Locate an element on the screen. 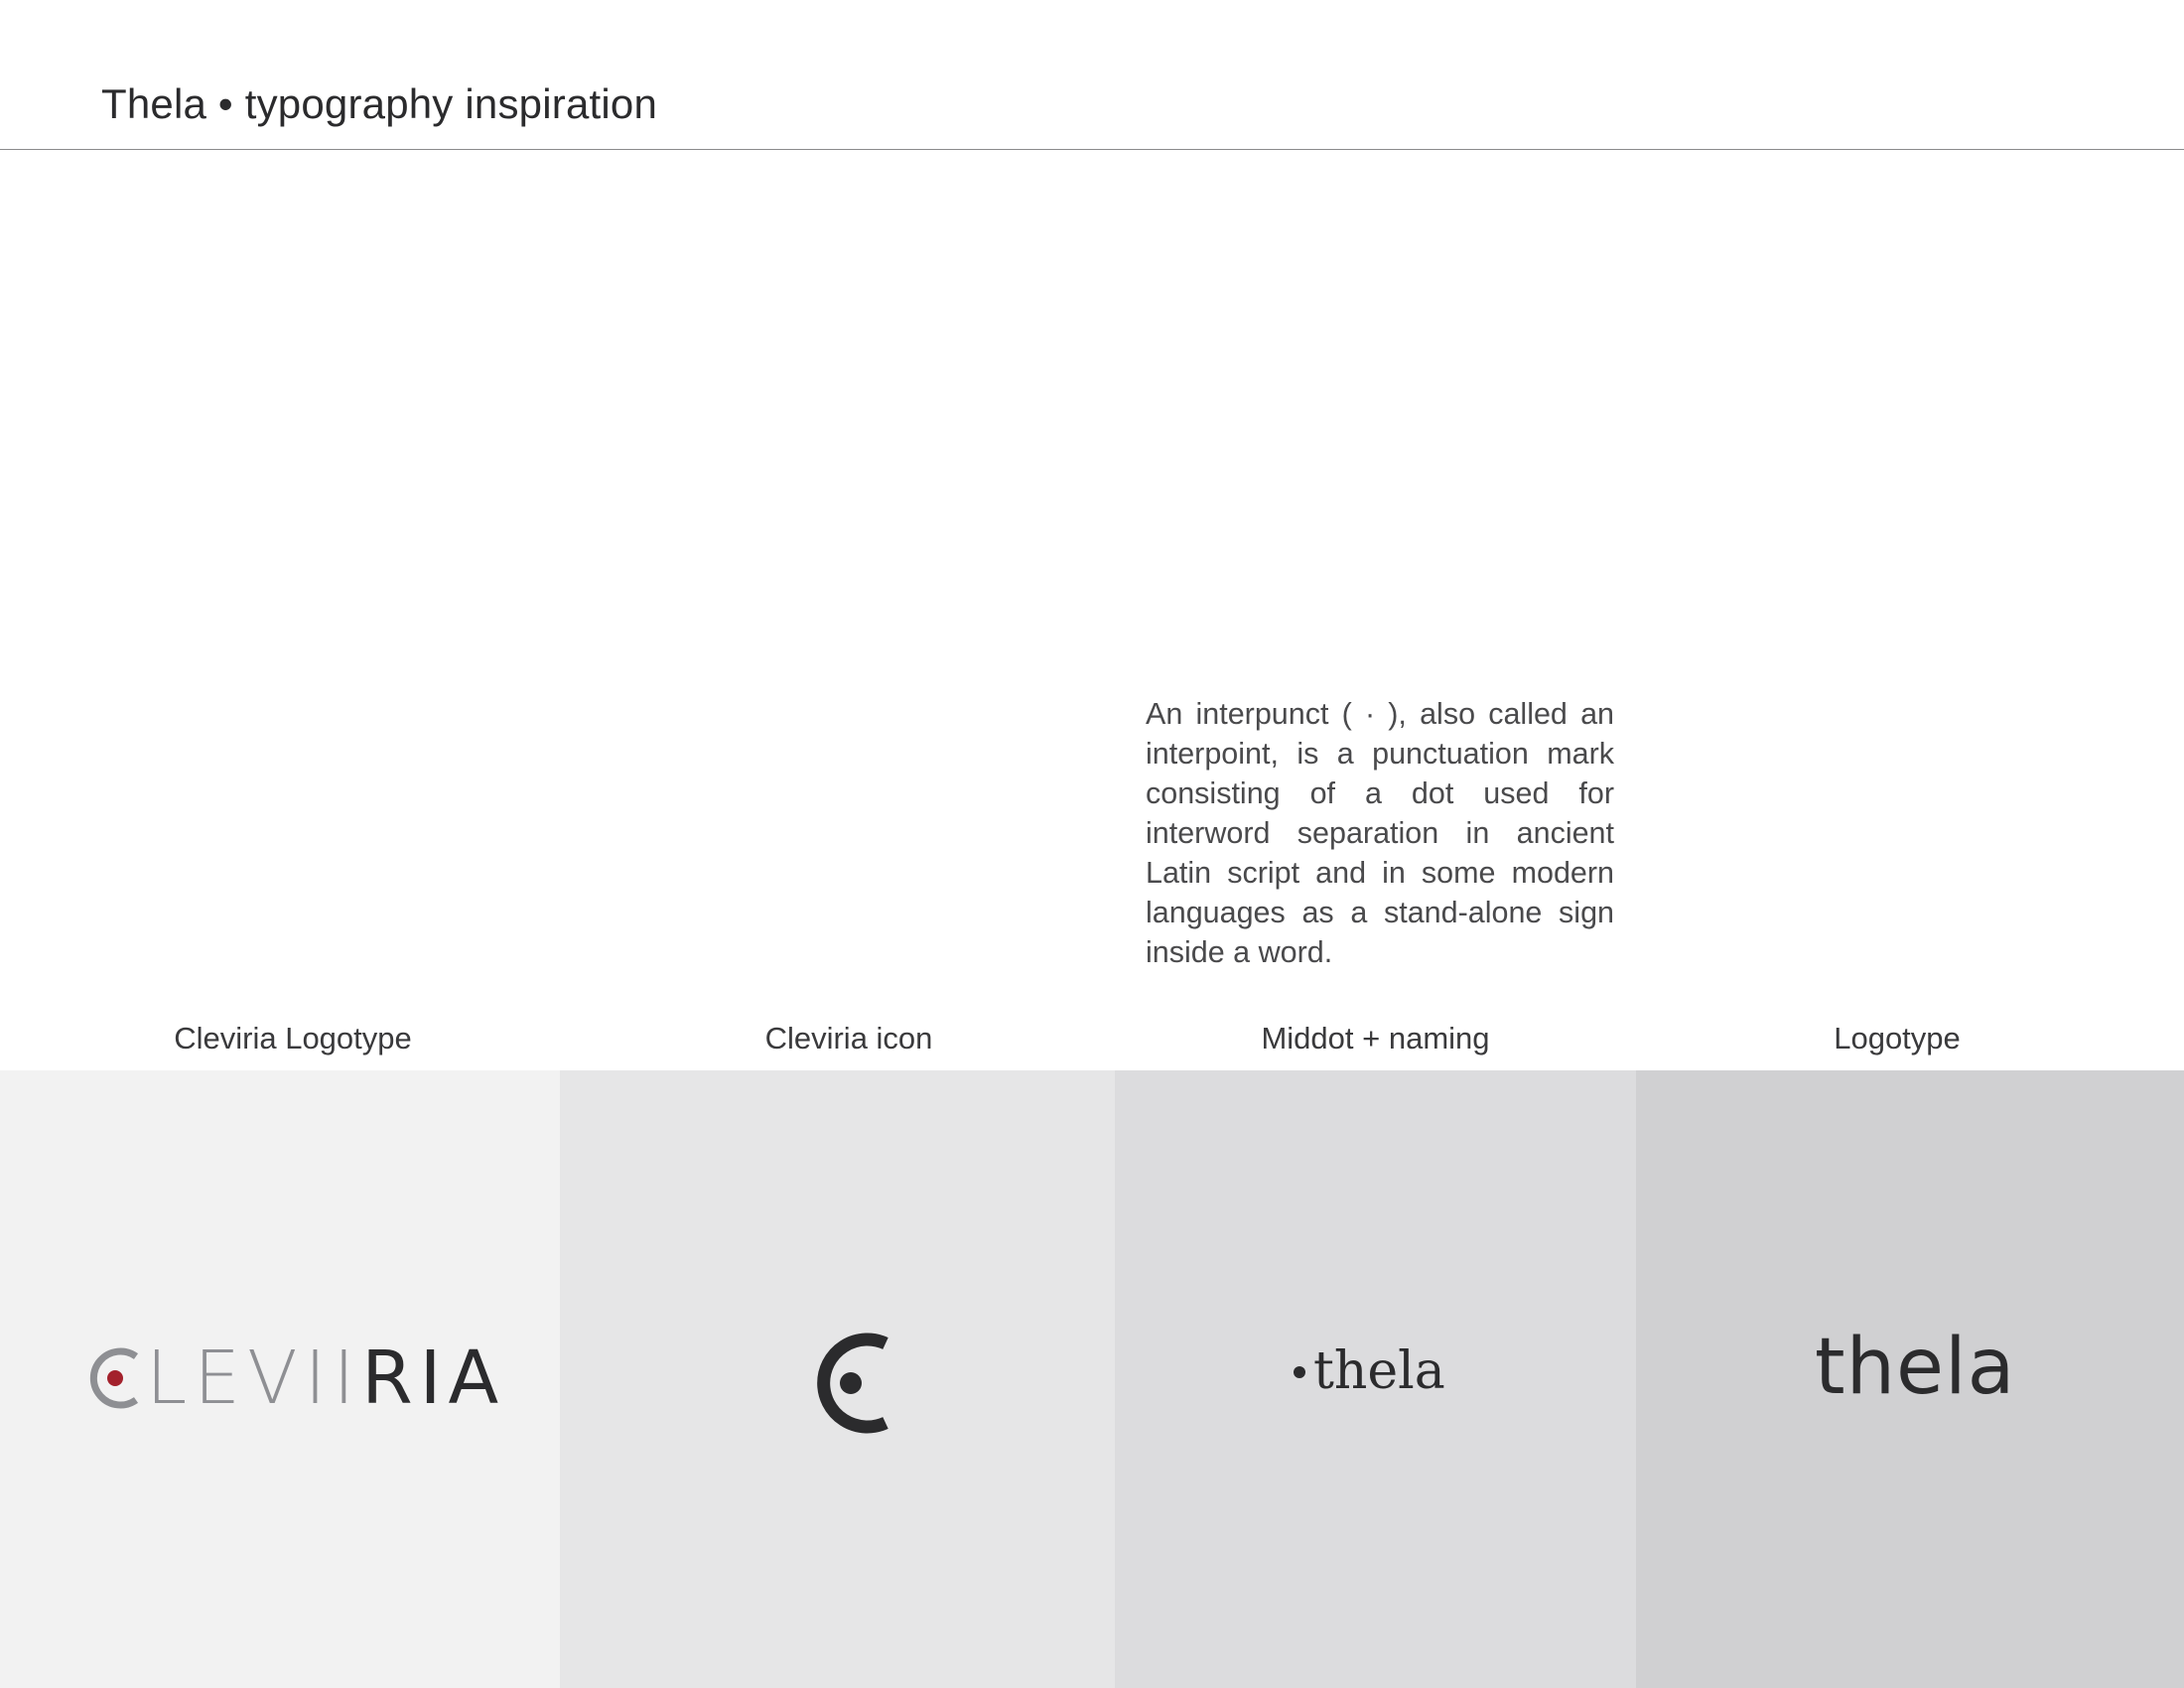  cleviria-icon-panel is located at coordinates (837, 1379).